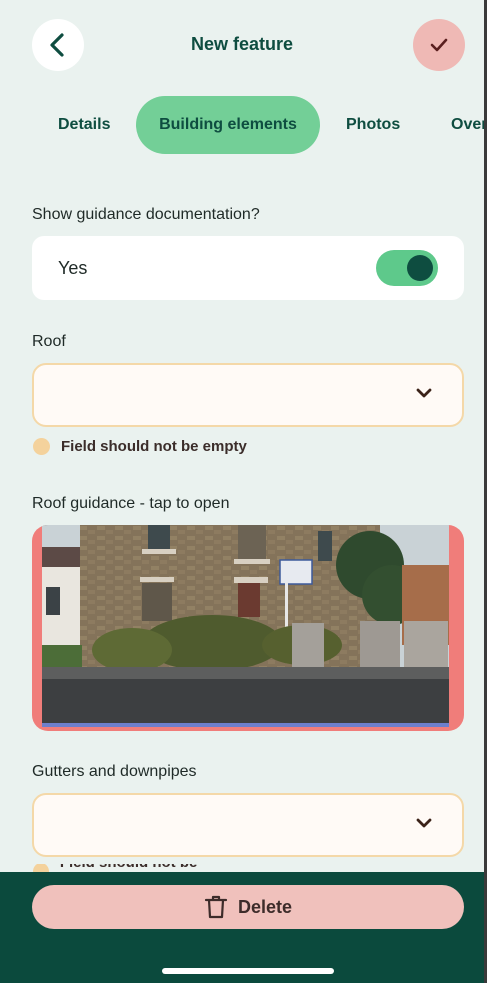 The height and width of the screenshot is (983, 487). What do you see at coordinates (154, 446) in the screenshot?
I see `roof-error-text: Field should not be empty` at bounding box center [154, 446].